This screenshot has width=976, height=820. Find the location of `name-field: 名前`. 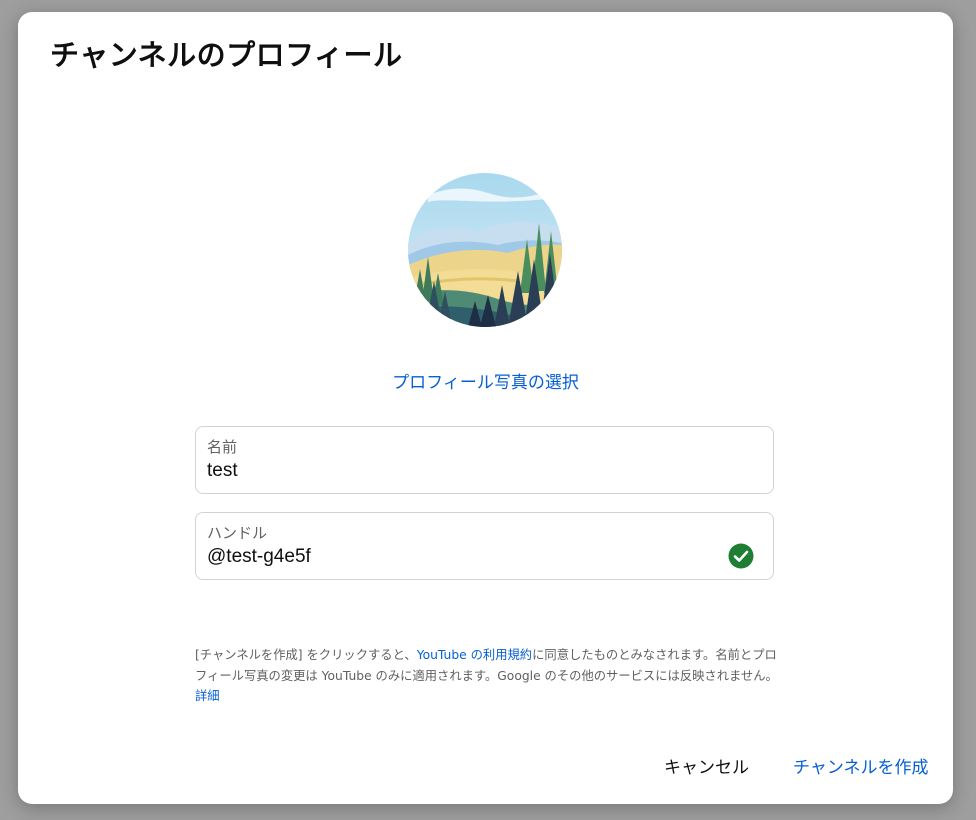

name-field: 名前 is located at coordinates (484, 460).